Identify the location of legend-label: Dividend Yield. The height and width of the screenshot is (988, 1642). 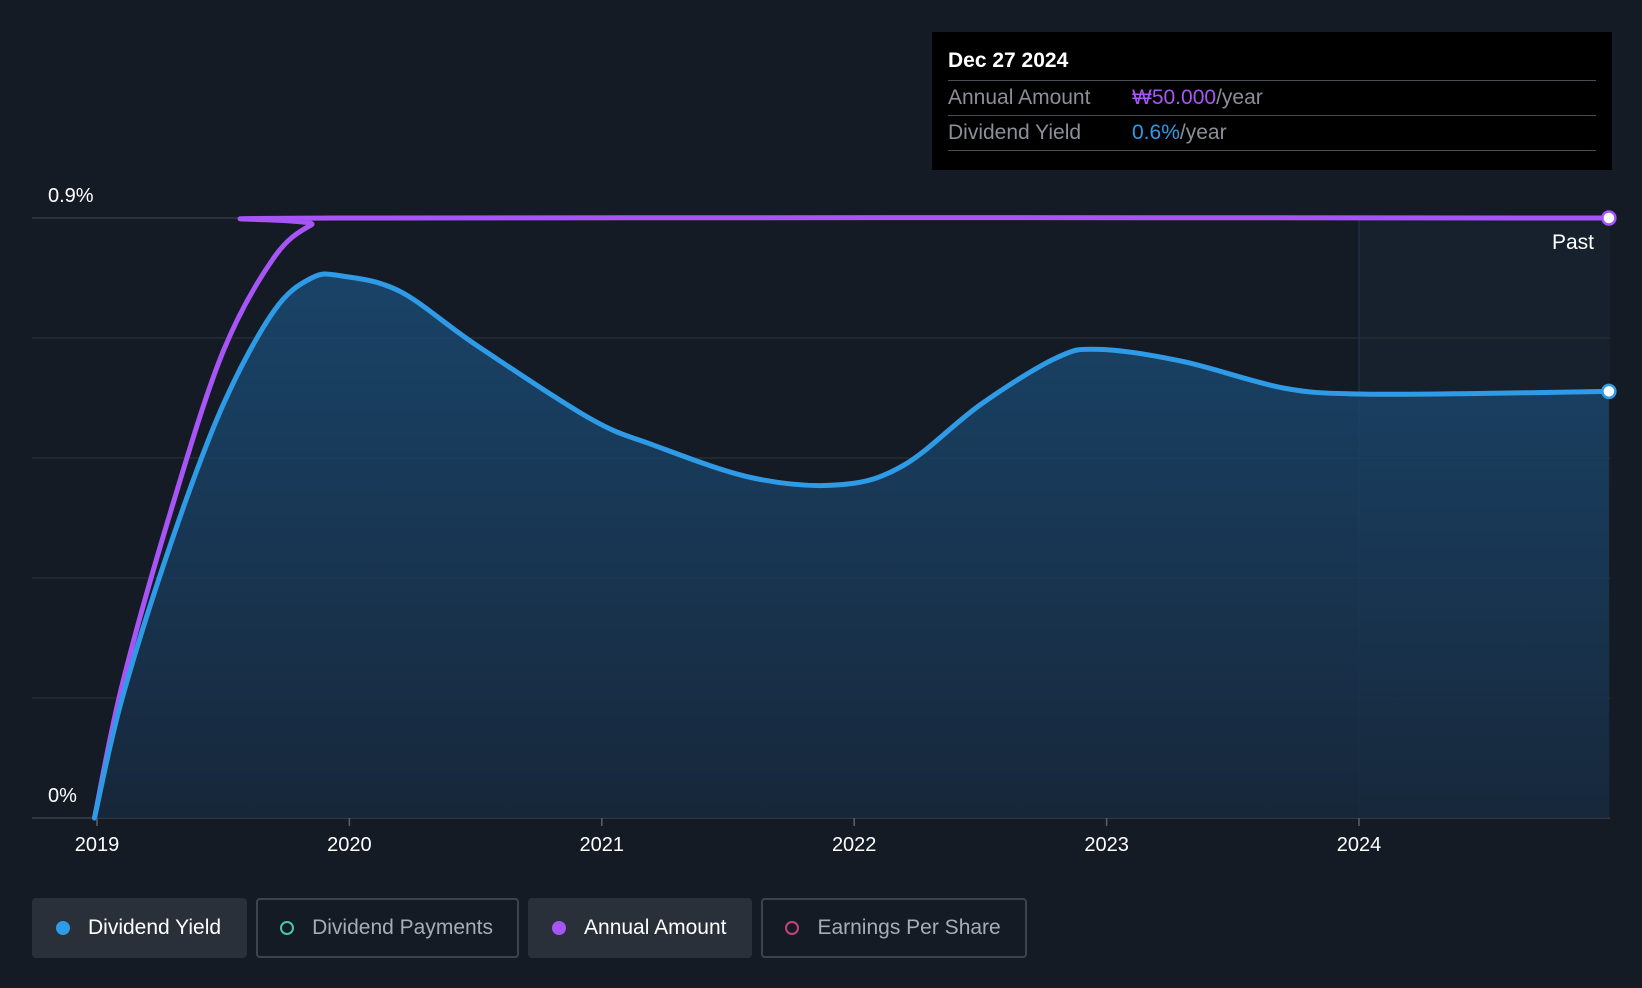
(155, 927).